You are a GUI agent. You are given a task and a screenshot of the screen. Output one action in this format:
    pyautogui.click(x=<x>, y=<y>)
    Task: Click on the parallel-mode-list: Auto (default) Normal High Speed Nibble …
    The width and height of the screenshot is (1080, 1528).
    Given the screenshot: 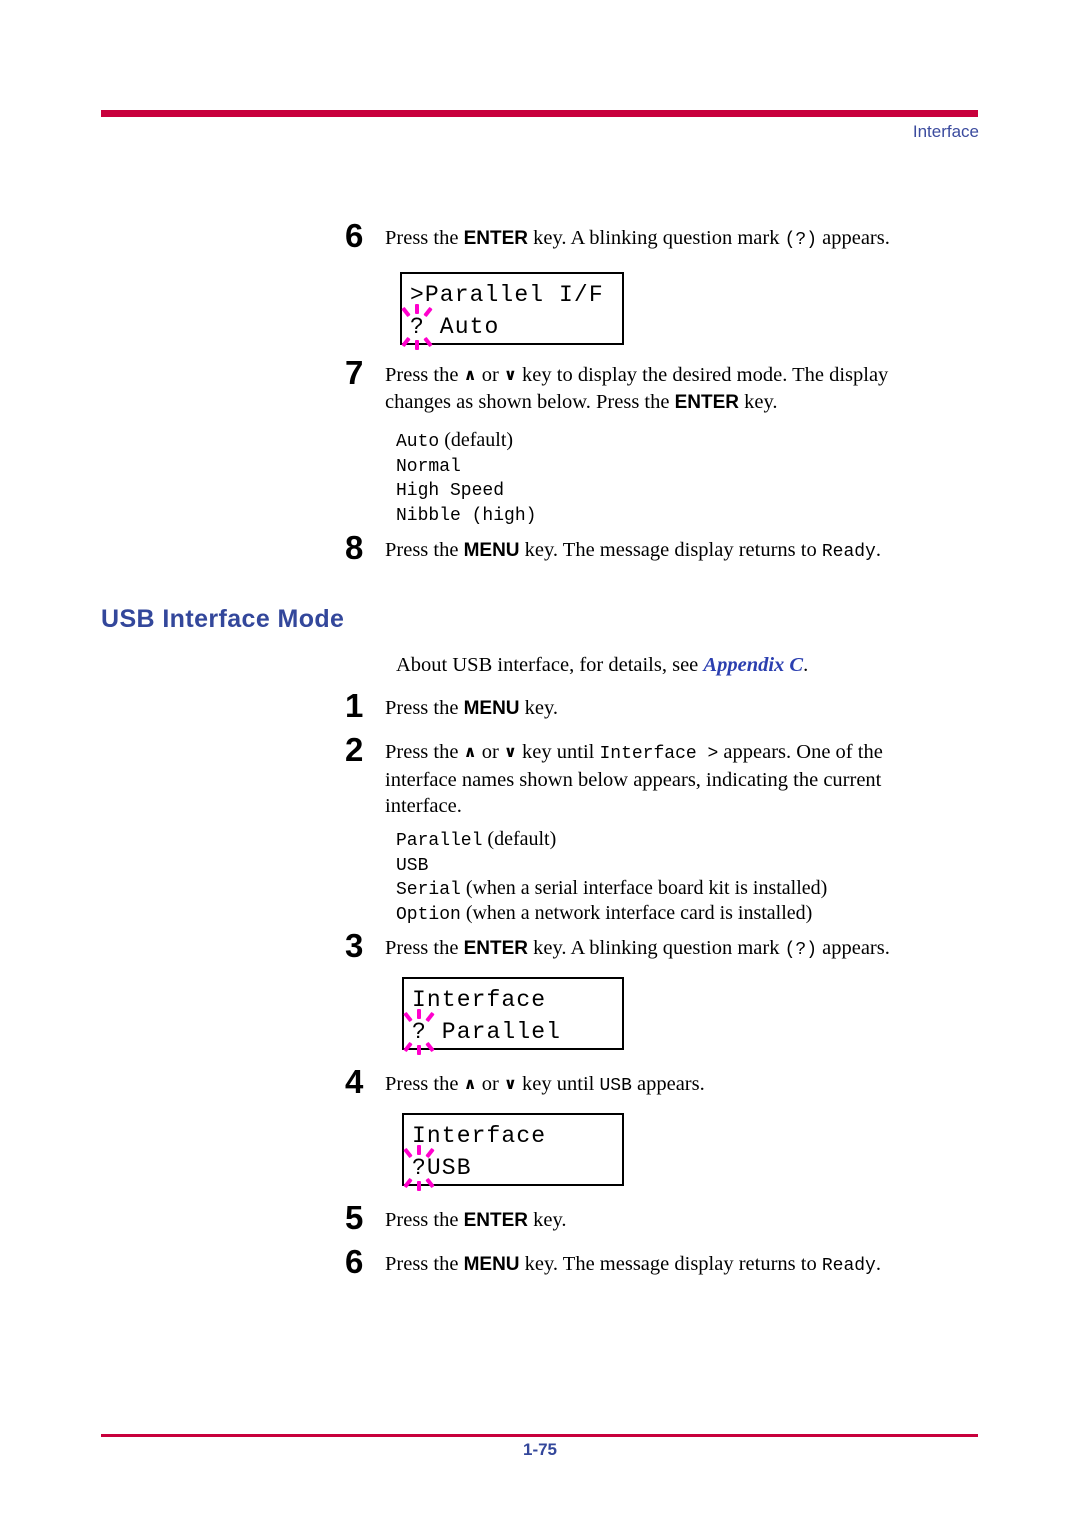 What is the action you would take?
    pyautogui.click(x=466, y=478)
    